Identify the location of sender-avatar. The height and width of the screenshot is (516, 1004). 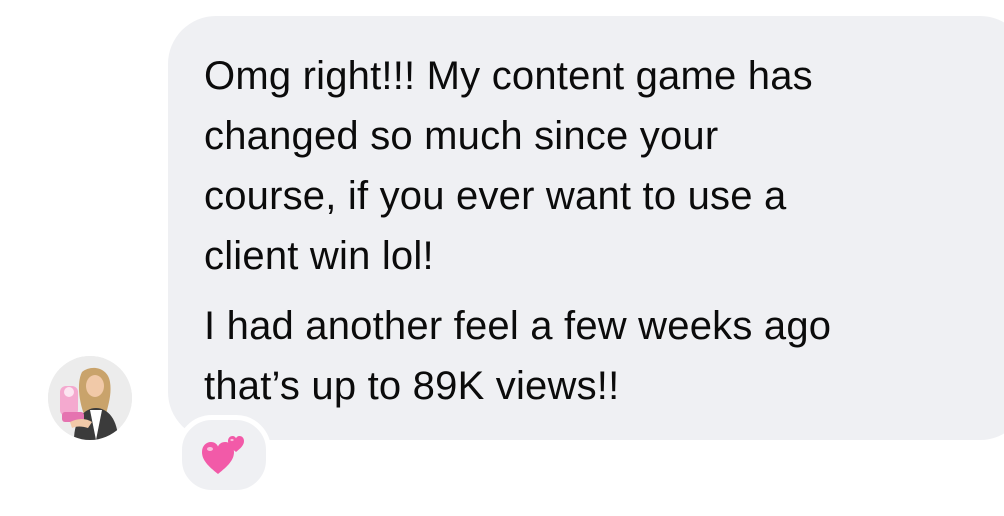
(90, 398).